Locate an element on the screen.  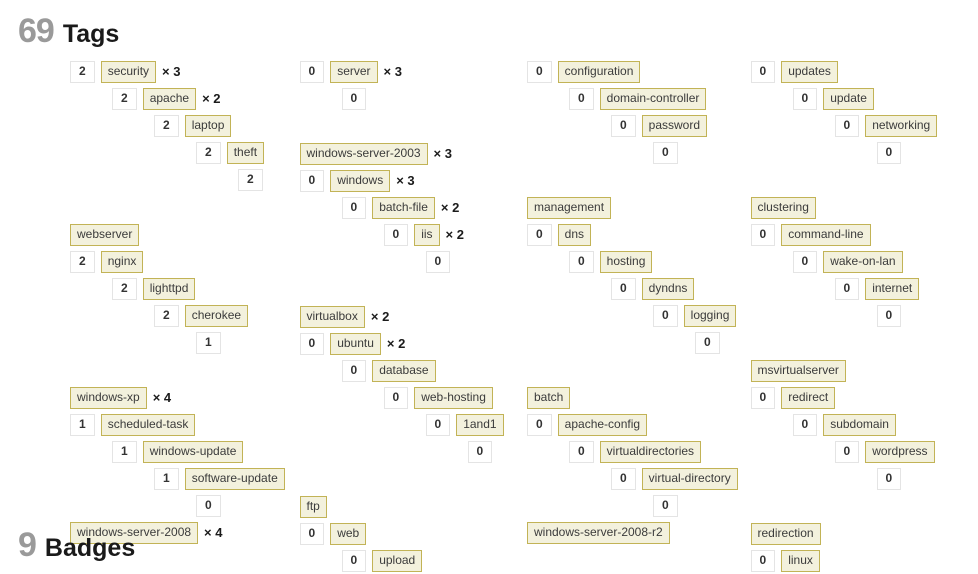
tag-group: management 0 dns 0 hosting 0 dyndns 0 logging 0 is located at coordinates (638, 275).